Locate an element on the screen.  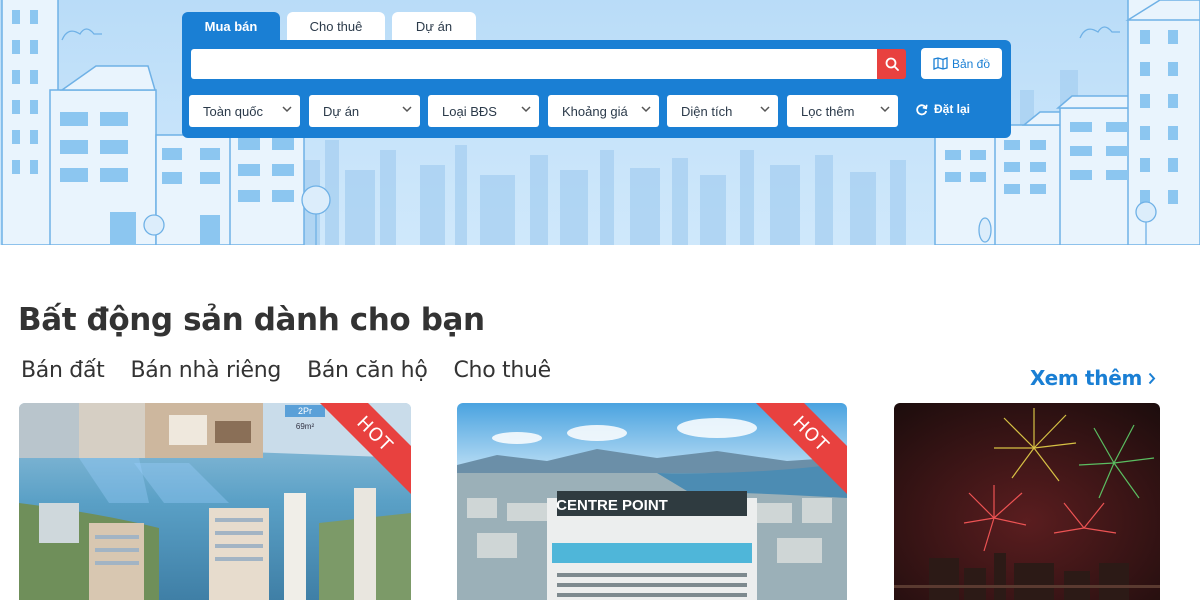
filter-price-range-label: Khoảng giá is located at coordinates (595, 111).